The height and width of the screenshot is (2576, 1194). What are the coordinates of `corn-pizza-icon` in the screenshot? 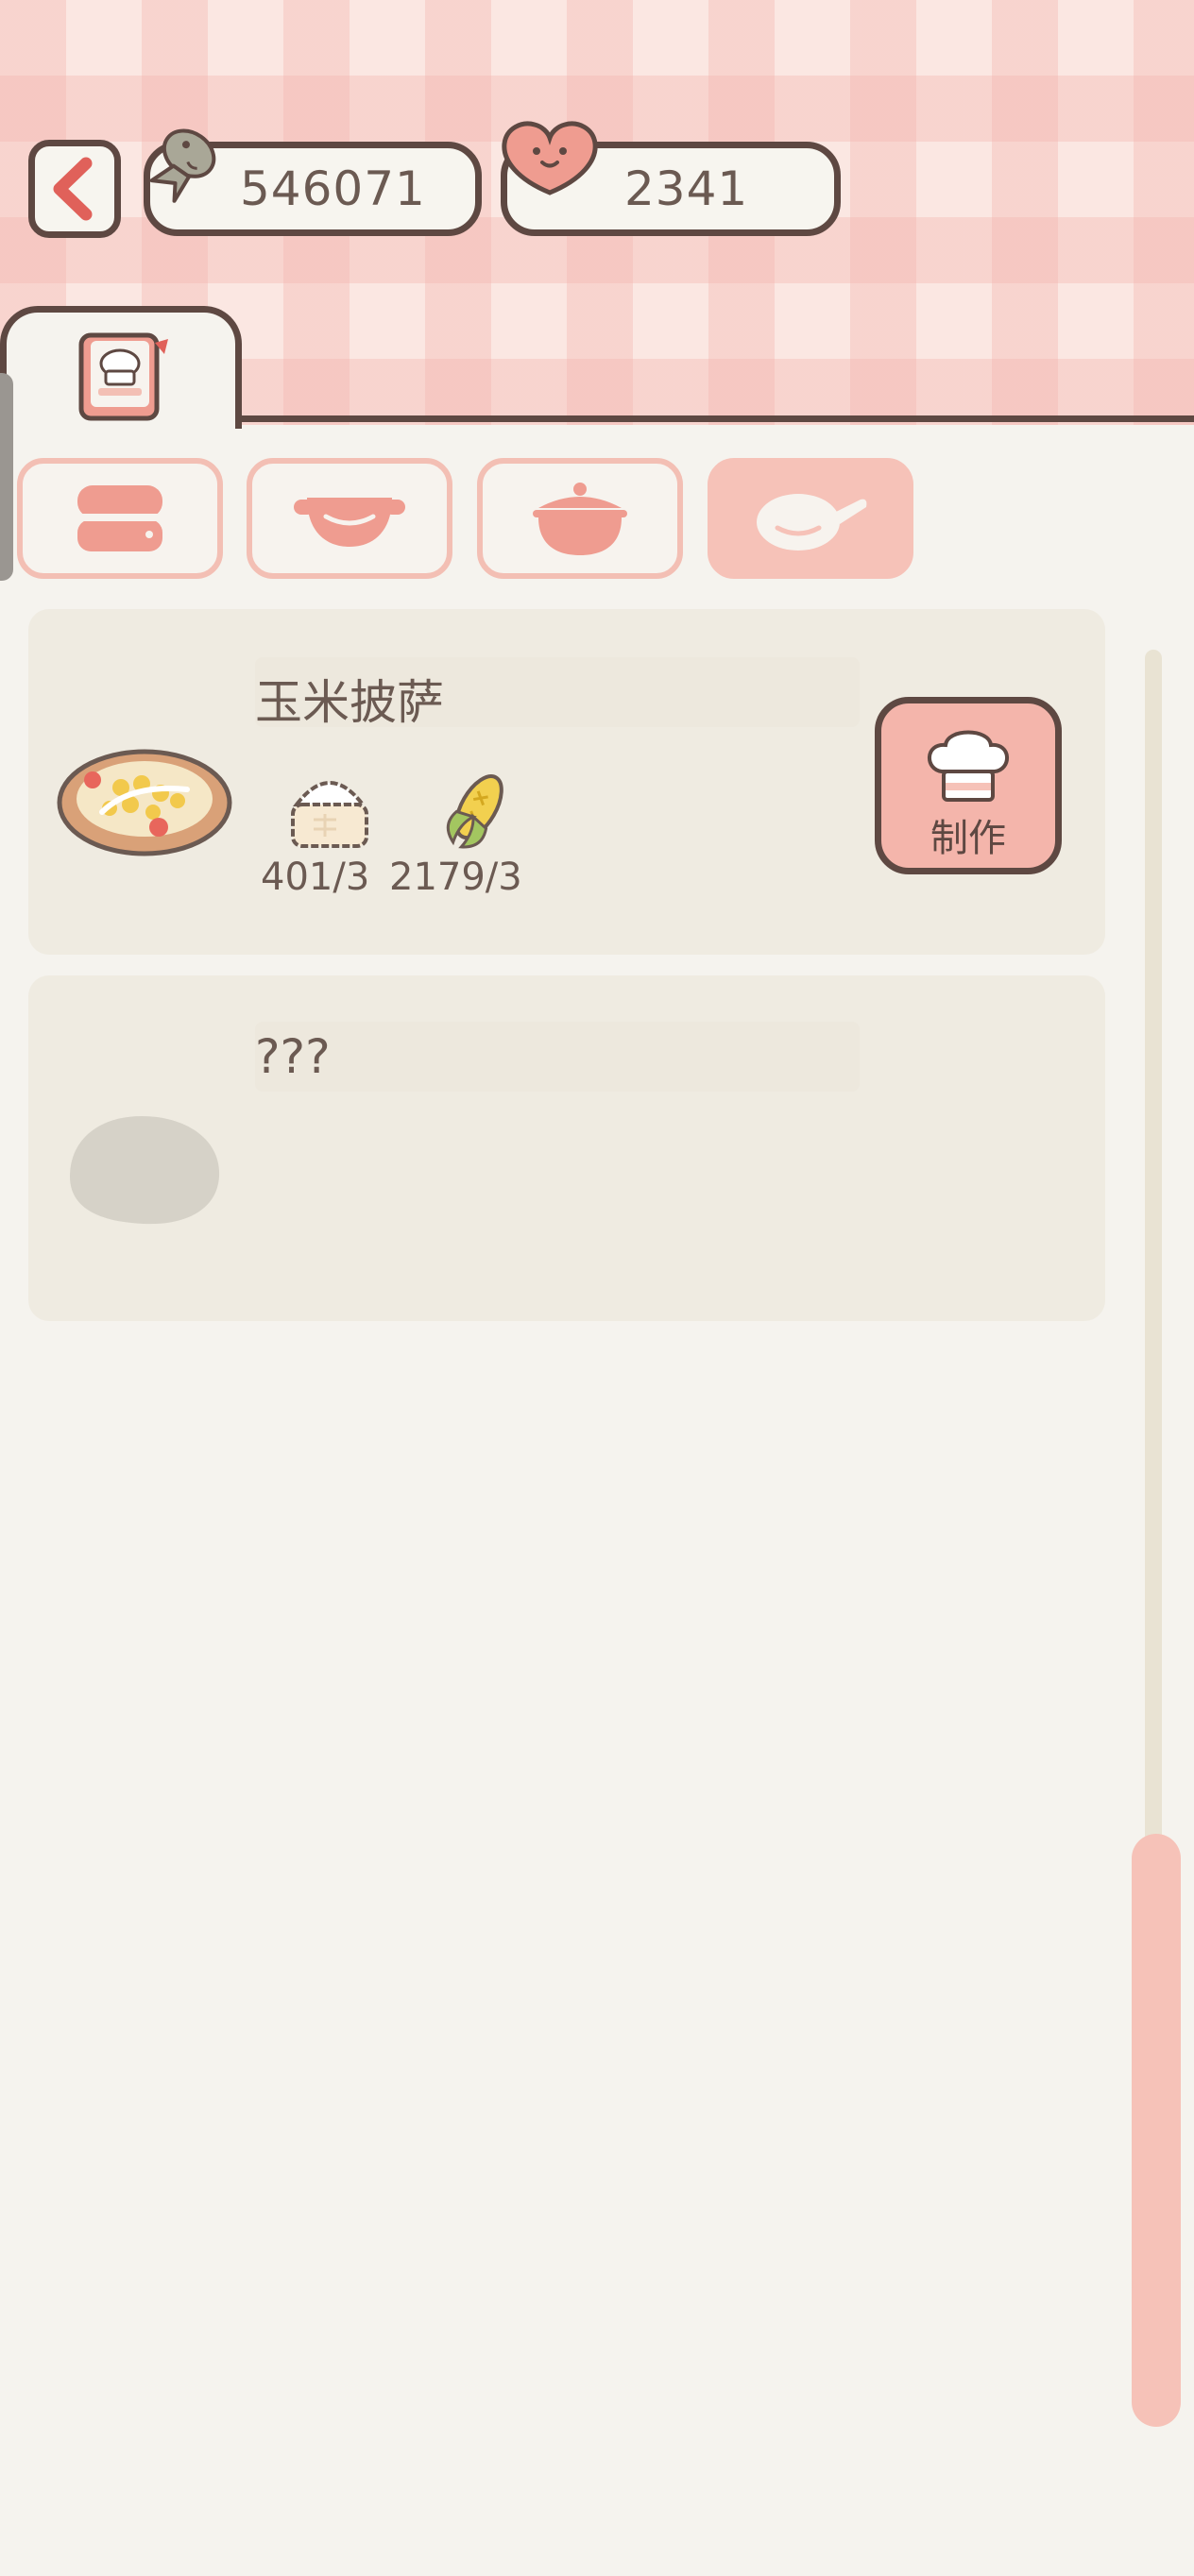 It's located at (144, 802).